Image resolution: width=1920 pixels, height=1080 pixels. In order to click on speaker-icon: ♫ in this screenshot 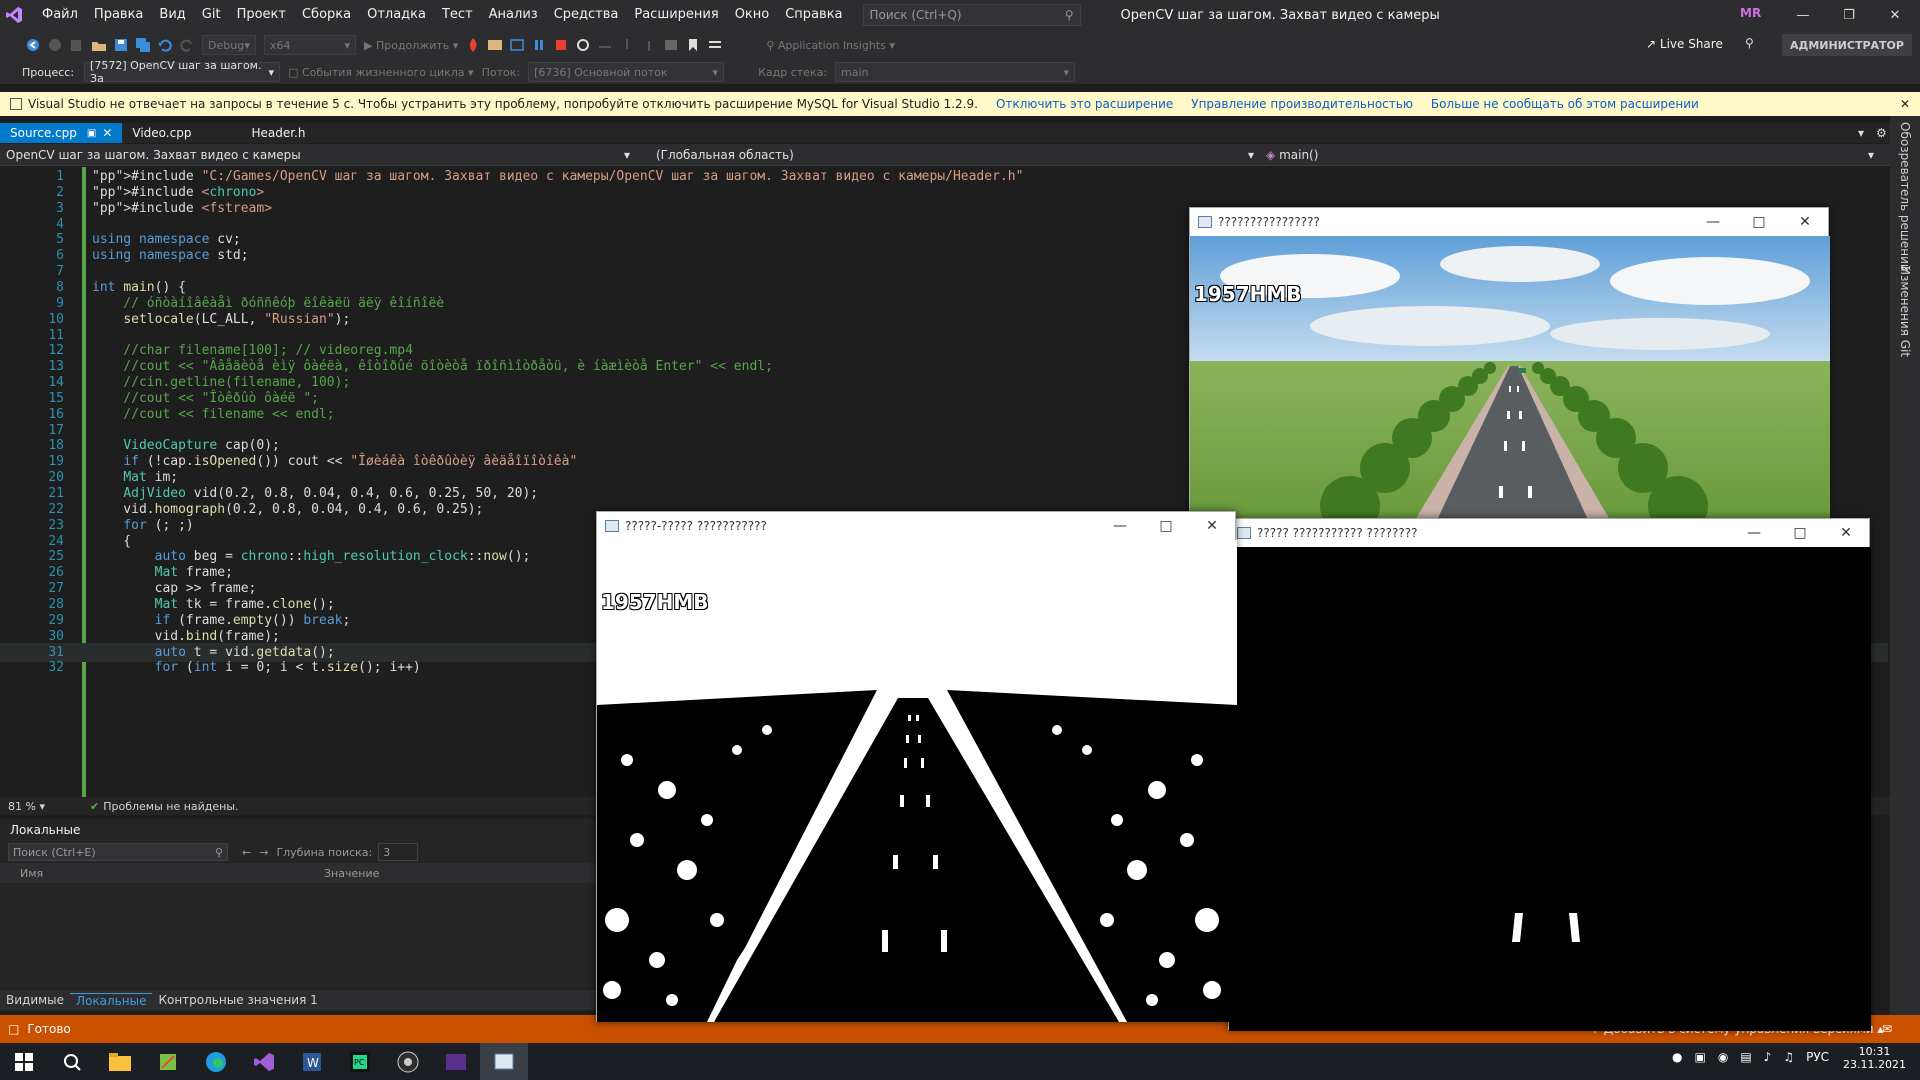, I will do `click(1788, 1057)`.